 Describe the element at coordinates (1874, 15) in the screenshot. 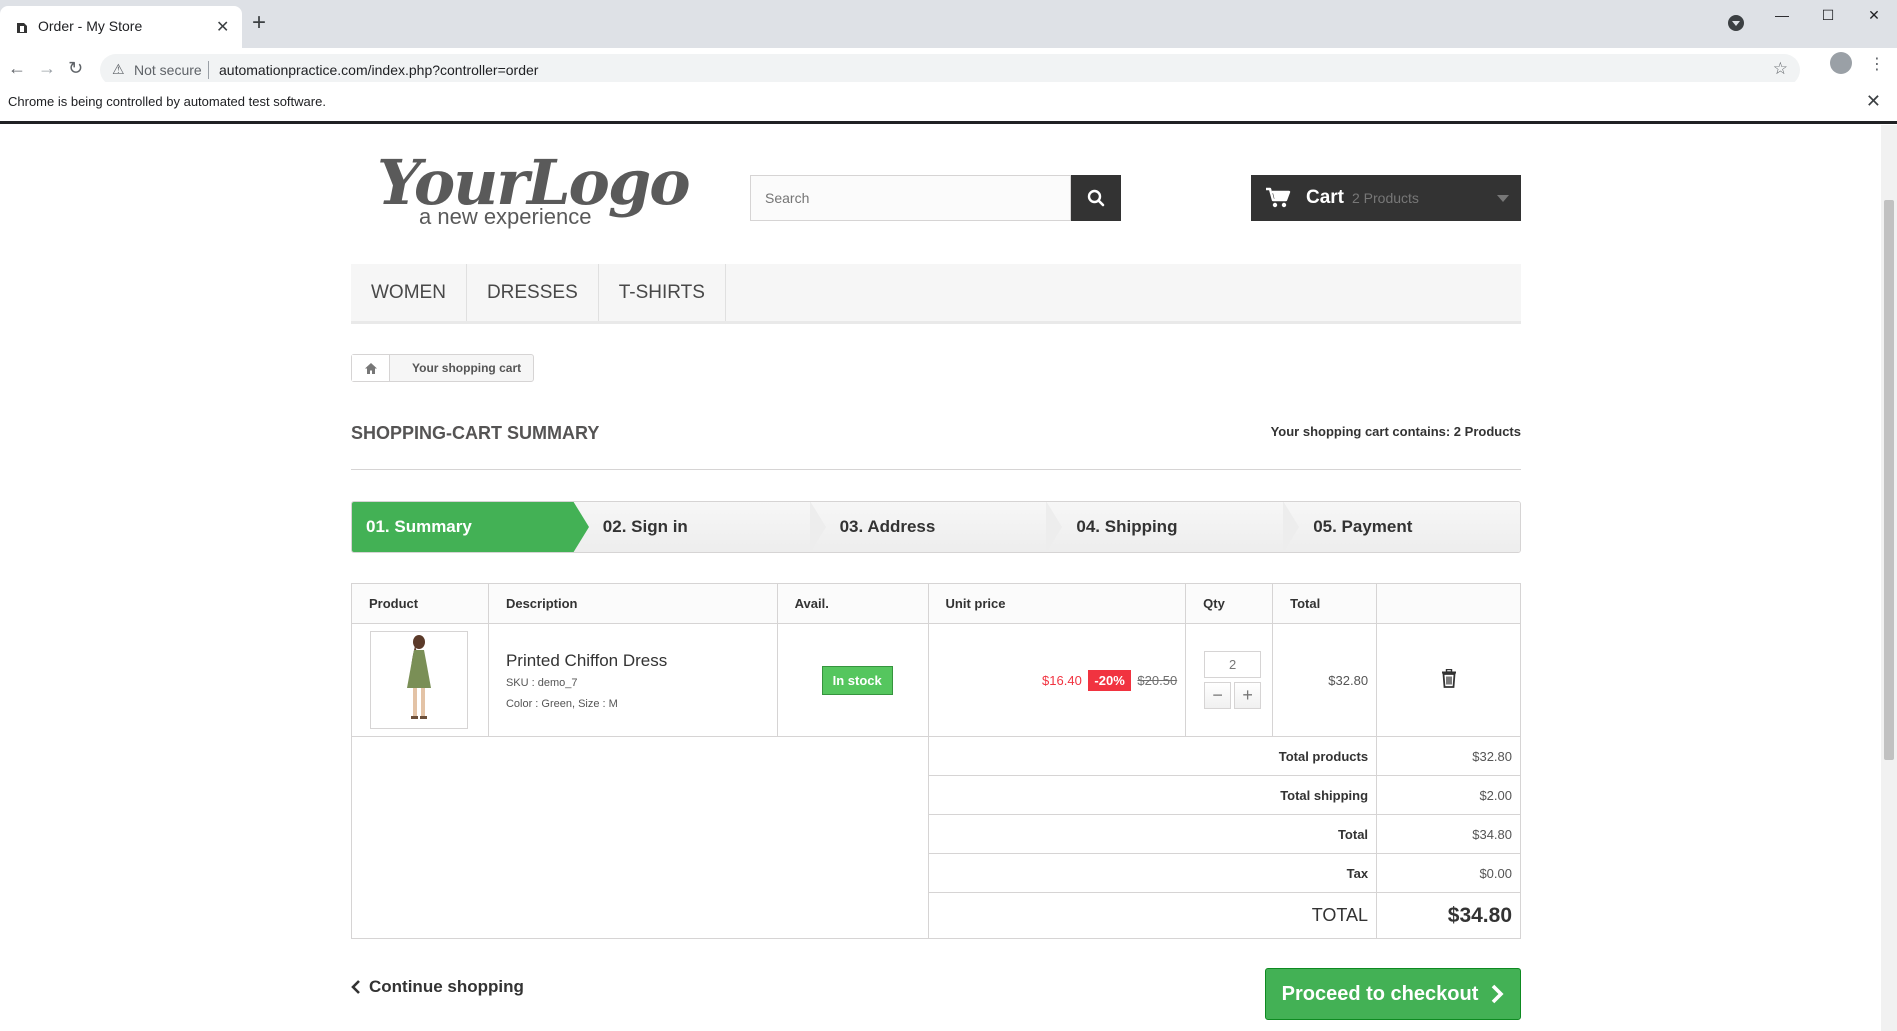

I see `close-window-icon: ✕` at that location.